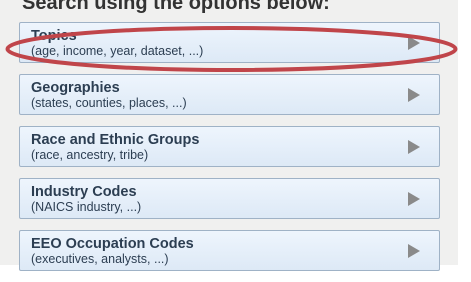 This screenshot has height=282, width=471. What do you see at coordinates (176, 7) in the screenshot?
I see `search-instructions-heading: Search using the options below:` at bounding box center [176, 7].